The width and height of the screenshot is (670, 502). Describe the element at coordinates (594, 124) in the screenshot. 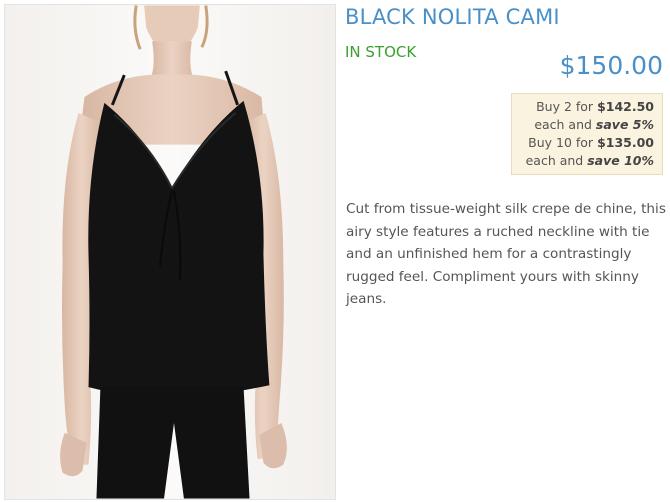

I see `discount-row: each and save 5%` at that location.